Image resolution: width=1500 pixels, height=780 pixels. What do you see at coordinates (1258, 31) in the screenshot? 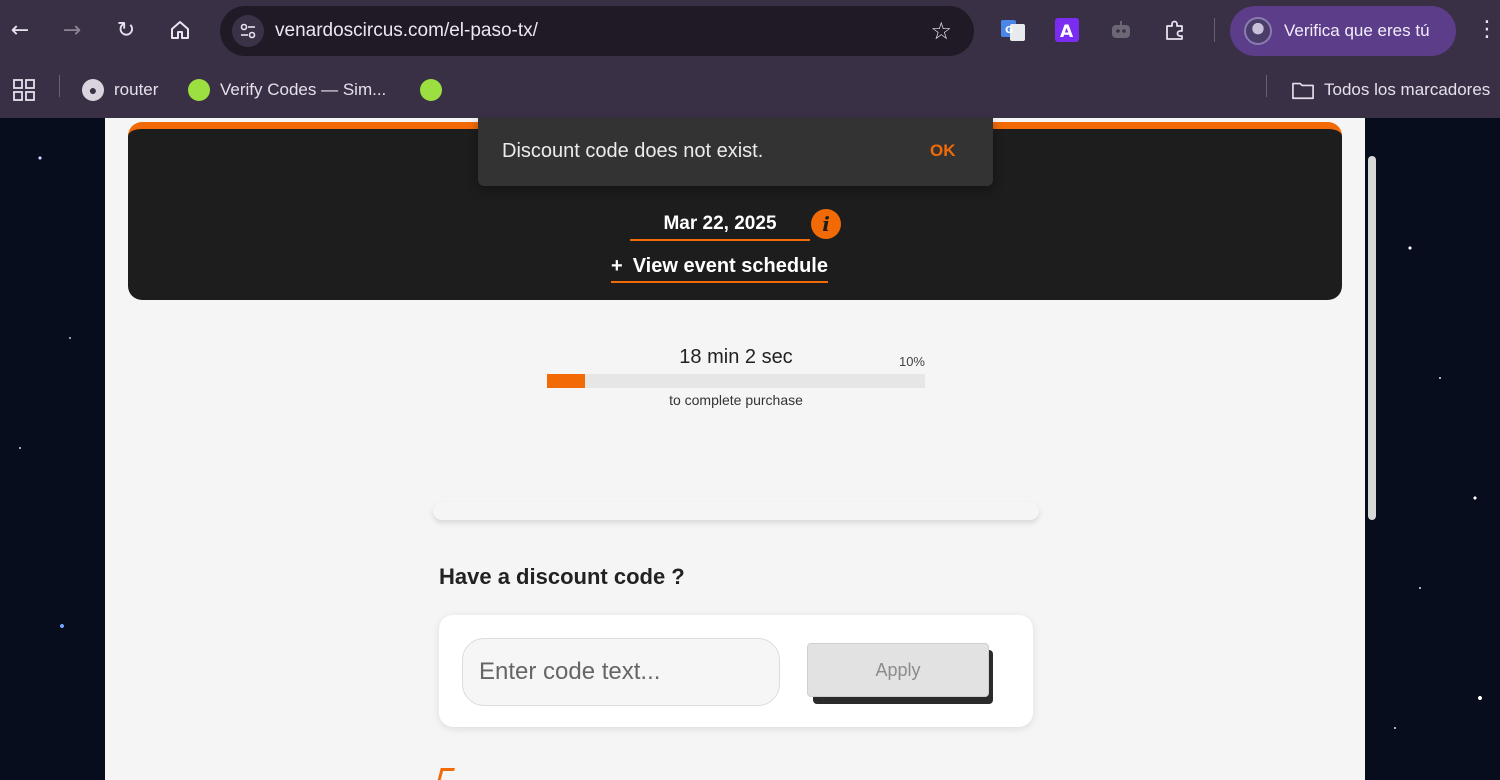
I see `avatar` at bounding box center [1258, 31].